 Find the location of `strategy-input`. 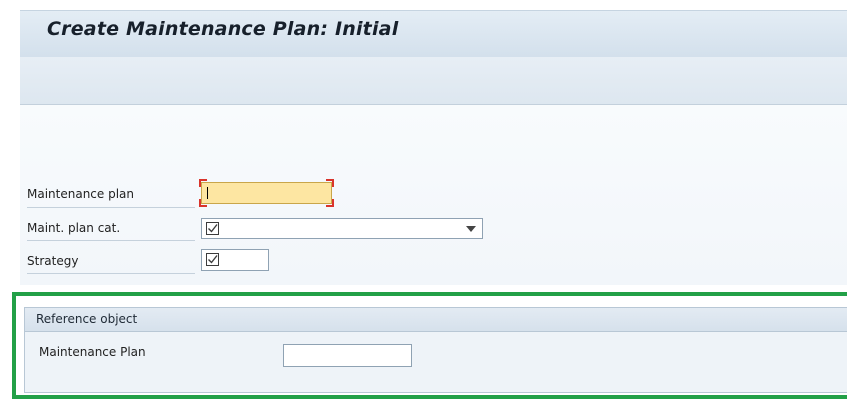

strategy-input is located at coordinates (235, 260).